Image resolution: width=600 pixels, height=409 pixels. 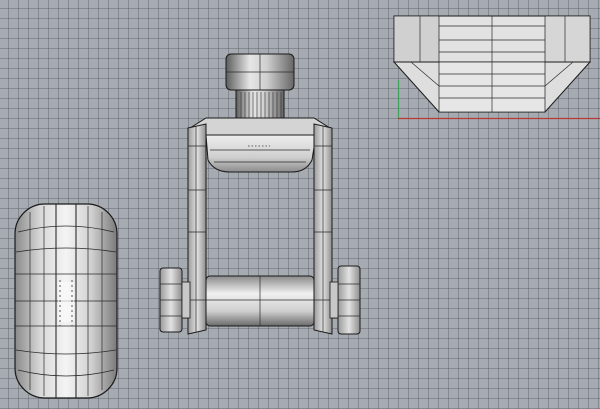 I want to click on top-block-view, so click(x=496, y=67).